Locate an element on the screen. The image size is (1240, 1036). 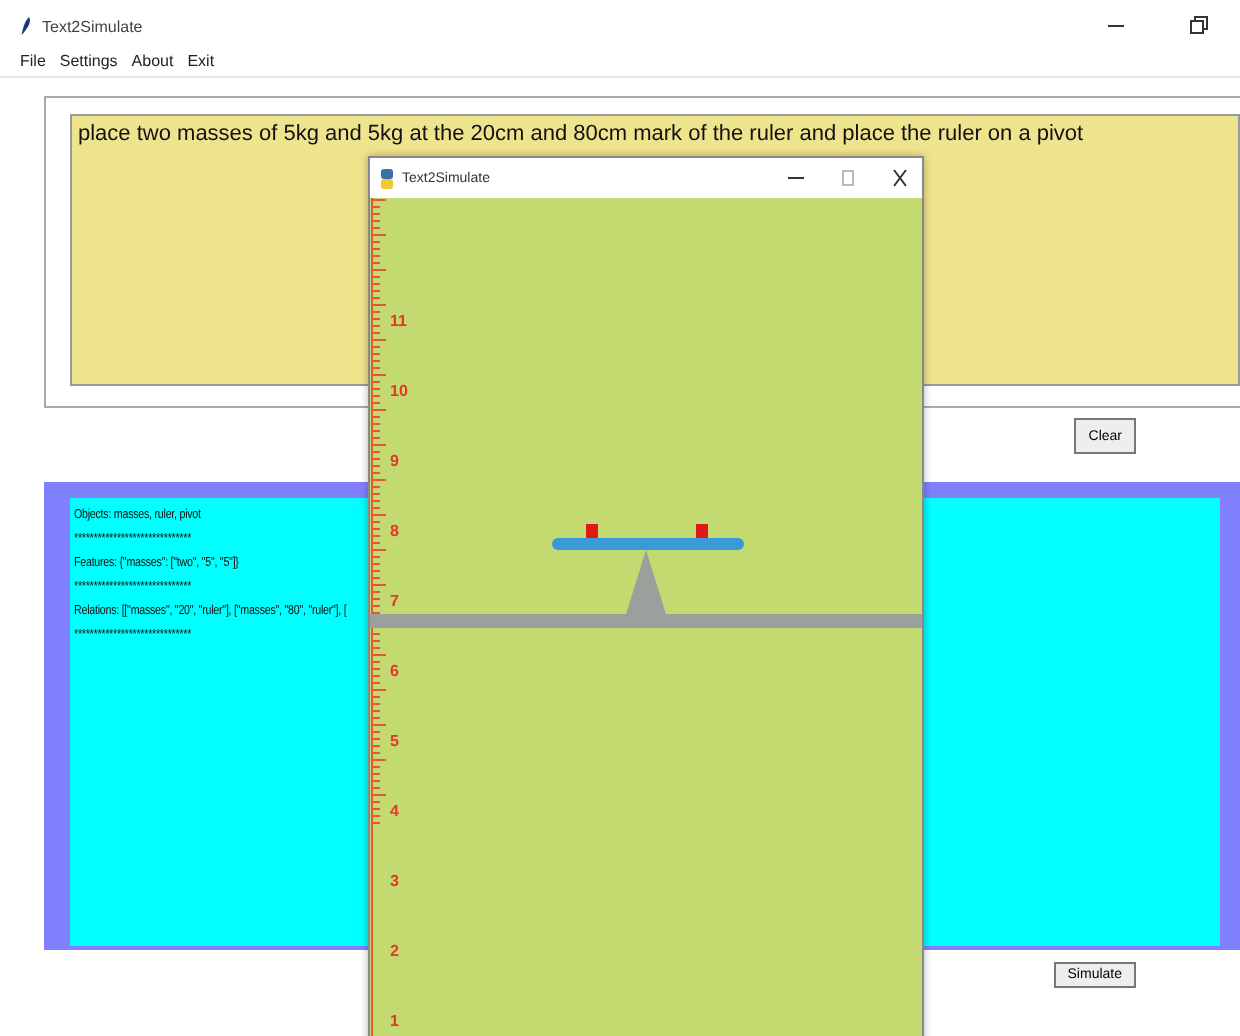
ruler-label: 8 is located at coordinates (394, 532).